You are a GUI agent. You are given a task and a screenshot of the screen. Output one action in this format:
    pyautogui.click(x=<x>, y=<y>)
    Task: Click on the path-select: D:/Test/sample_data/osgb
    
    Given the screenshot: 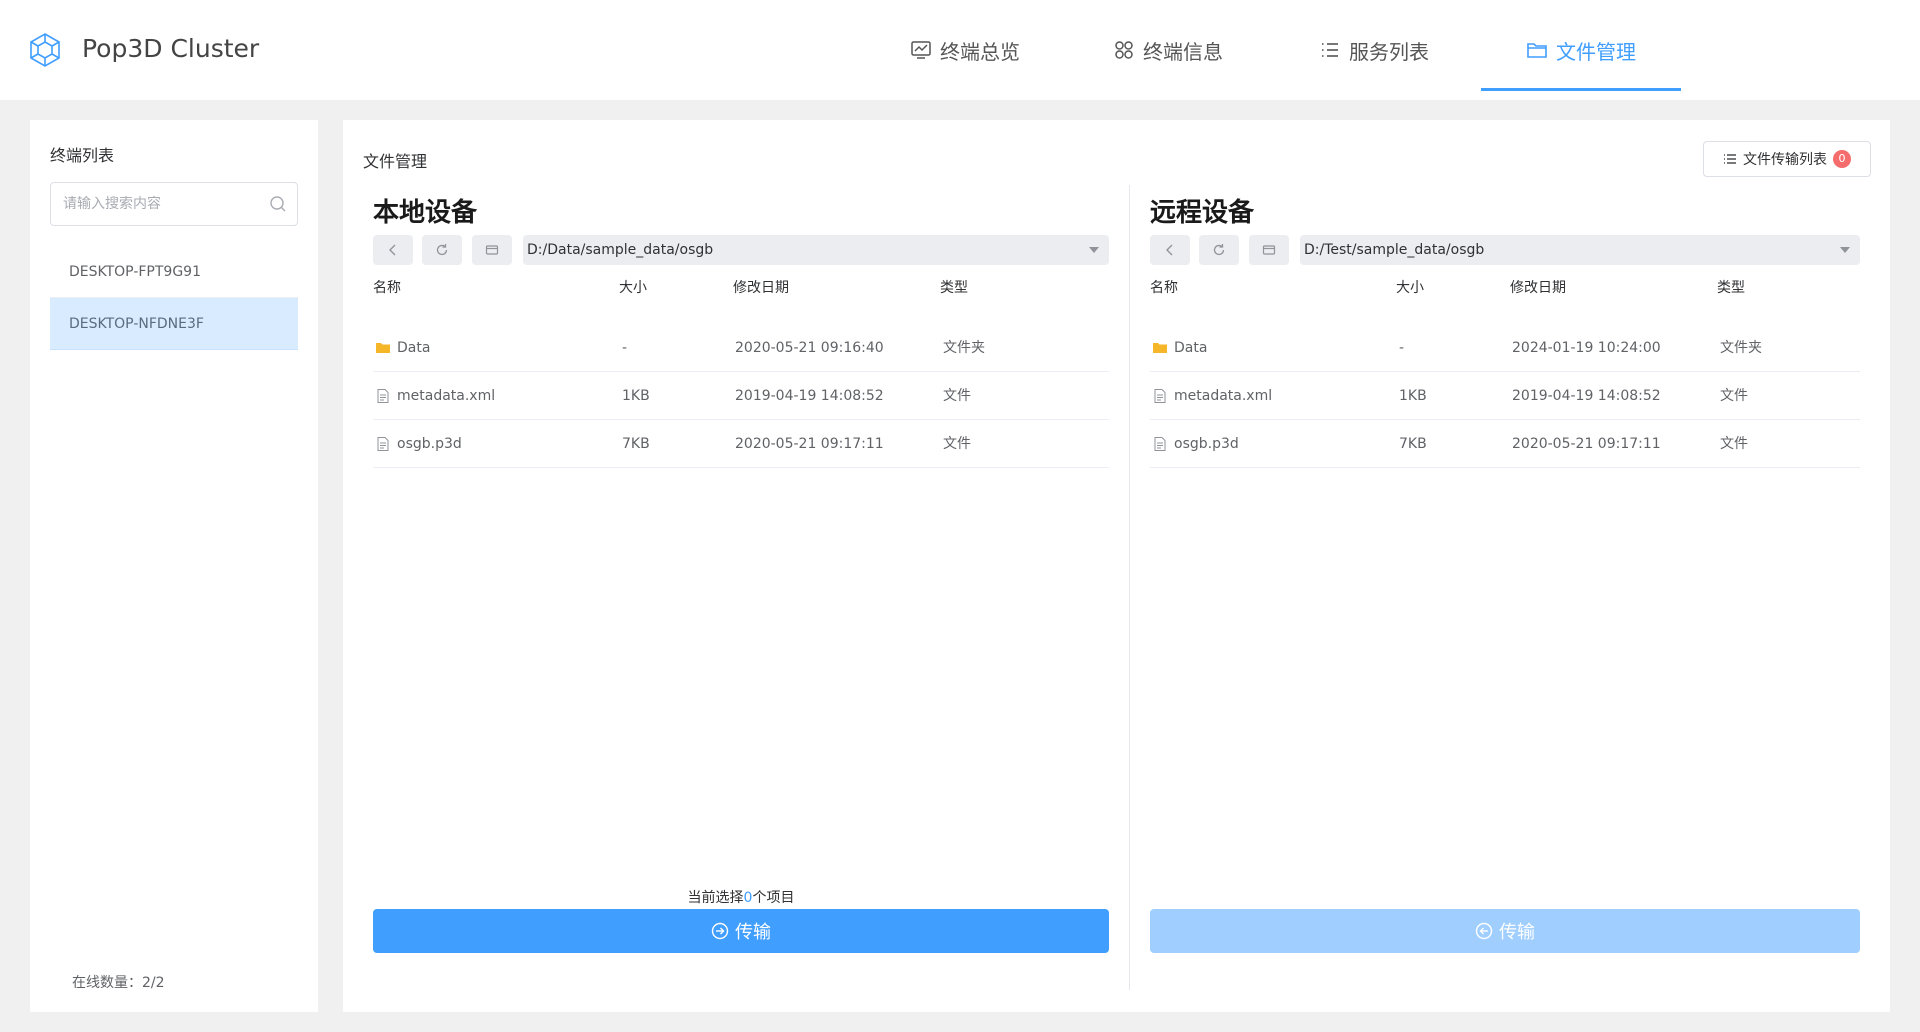 What is the action you would take?
    pyautogui.click(x=1580, y=250)
    